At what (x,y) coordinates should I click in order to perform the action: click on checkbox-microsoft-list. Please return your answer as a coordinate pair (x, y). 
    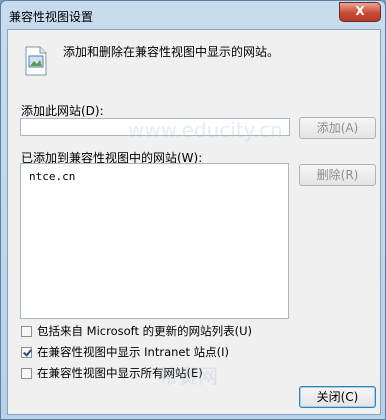
    Looking at the image, I should click on (26, 331).